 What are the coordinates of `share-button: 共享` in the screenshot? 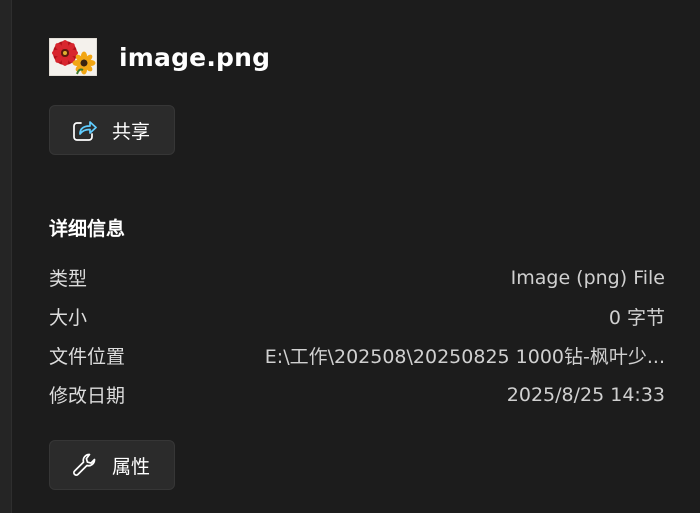 It's located at (112, 130).